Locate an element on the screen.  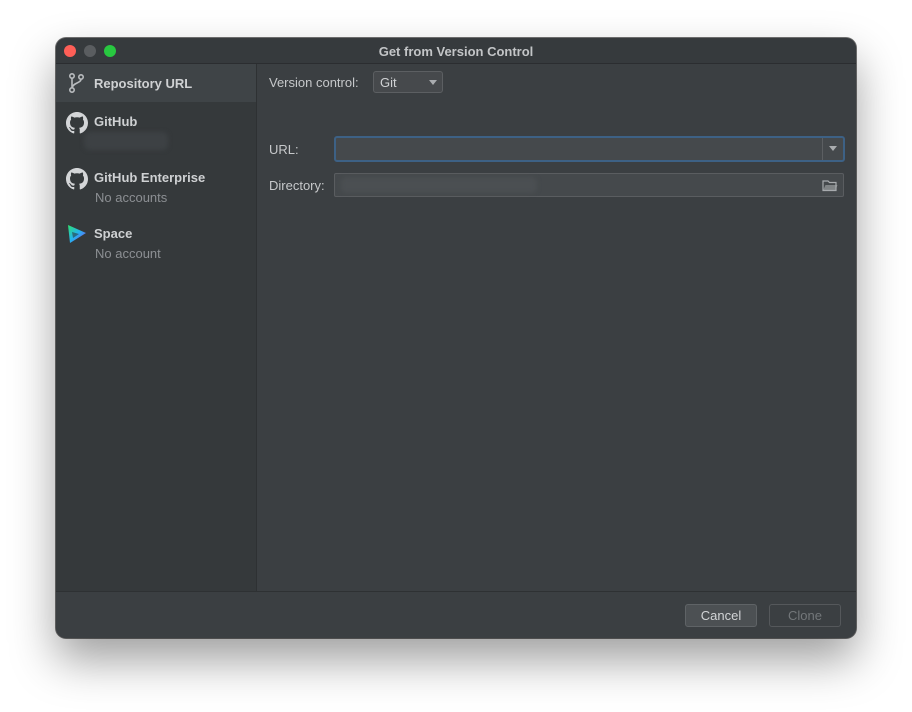
window-title: Get from Version Control is located at coordinates (456, 51).